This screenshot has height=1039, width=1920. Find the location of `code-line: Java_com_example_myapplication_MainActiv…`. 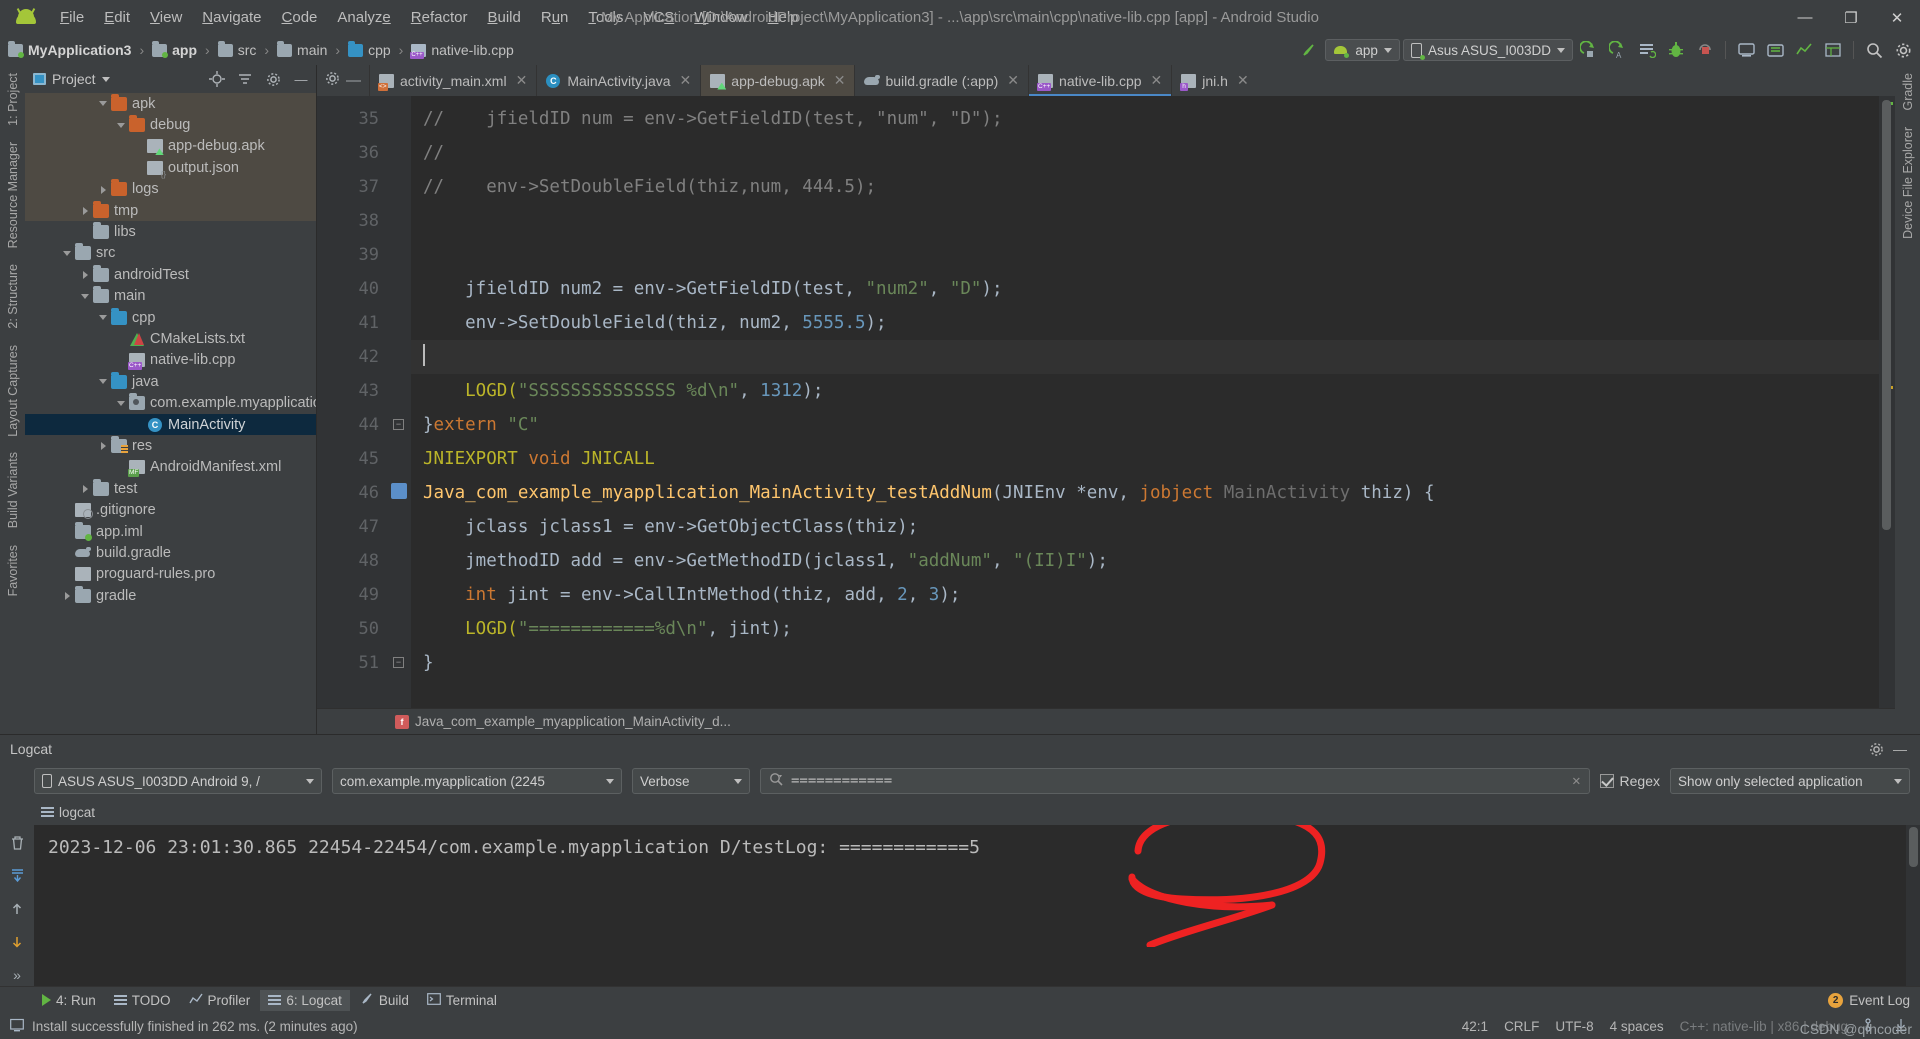

code-line: Java_com_example_myapplication_MainActiv… is located at coordinates (1145, 493).